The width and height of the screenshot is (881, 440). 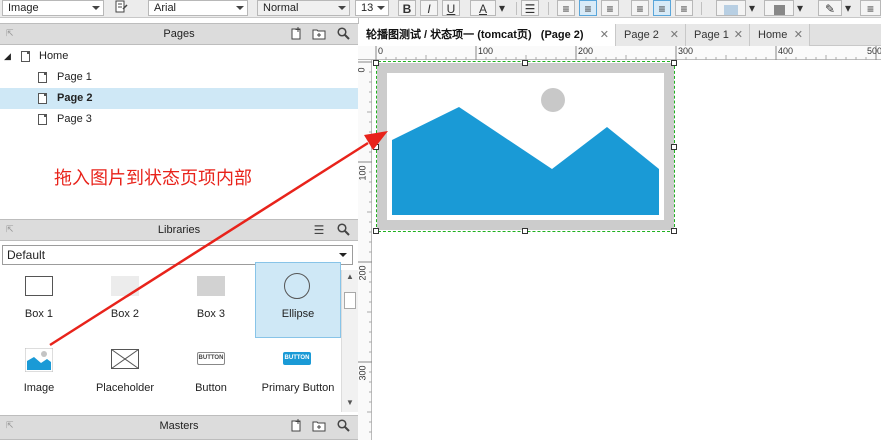 I want to click on bold-button: B, so click(x=407, y=8).